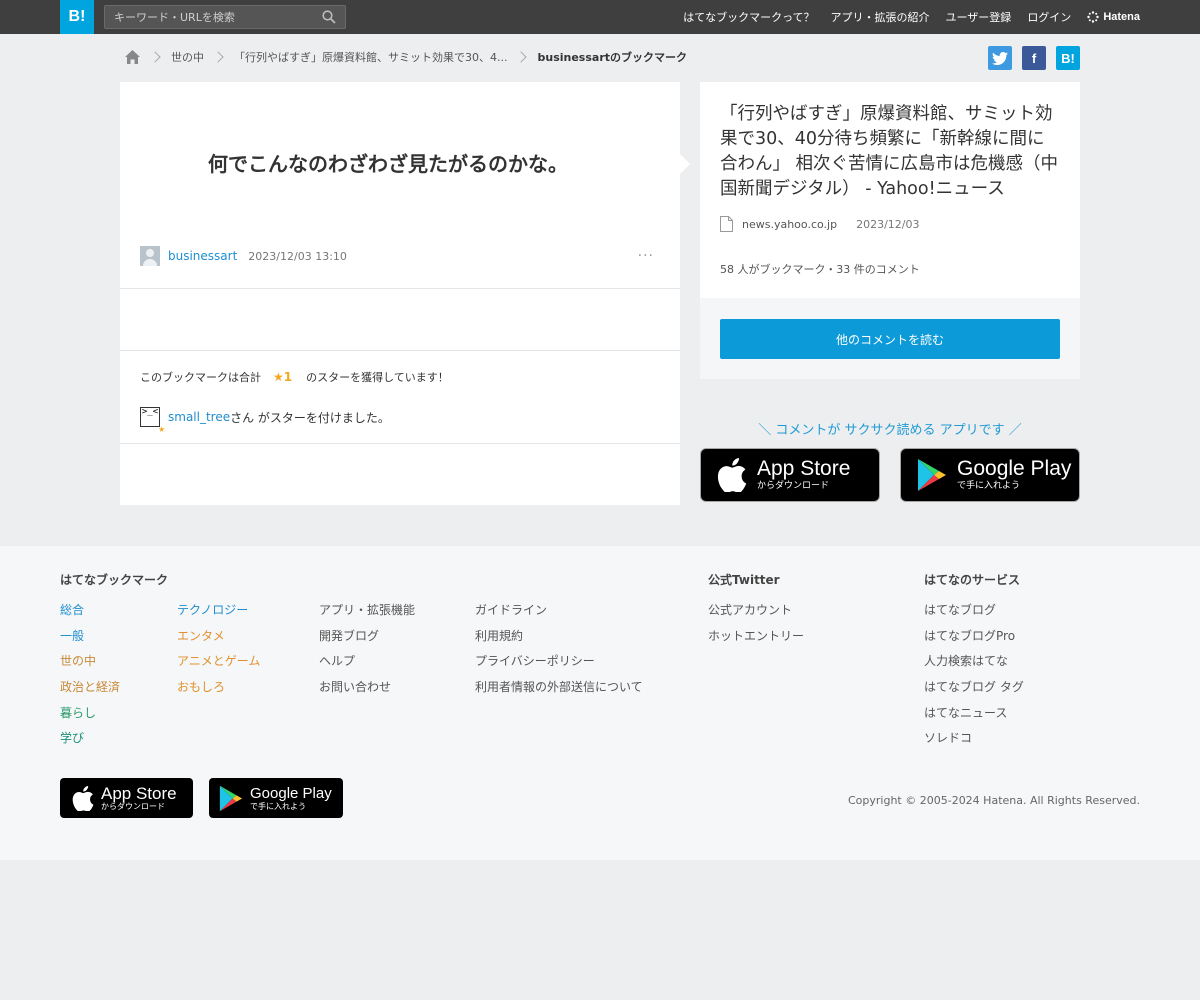  Describe the element at coordinates (139, 793) in the screenshot. I see `footer-app-store-title: App Store` at that location.